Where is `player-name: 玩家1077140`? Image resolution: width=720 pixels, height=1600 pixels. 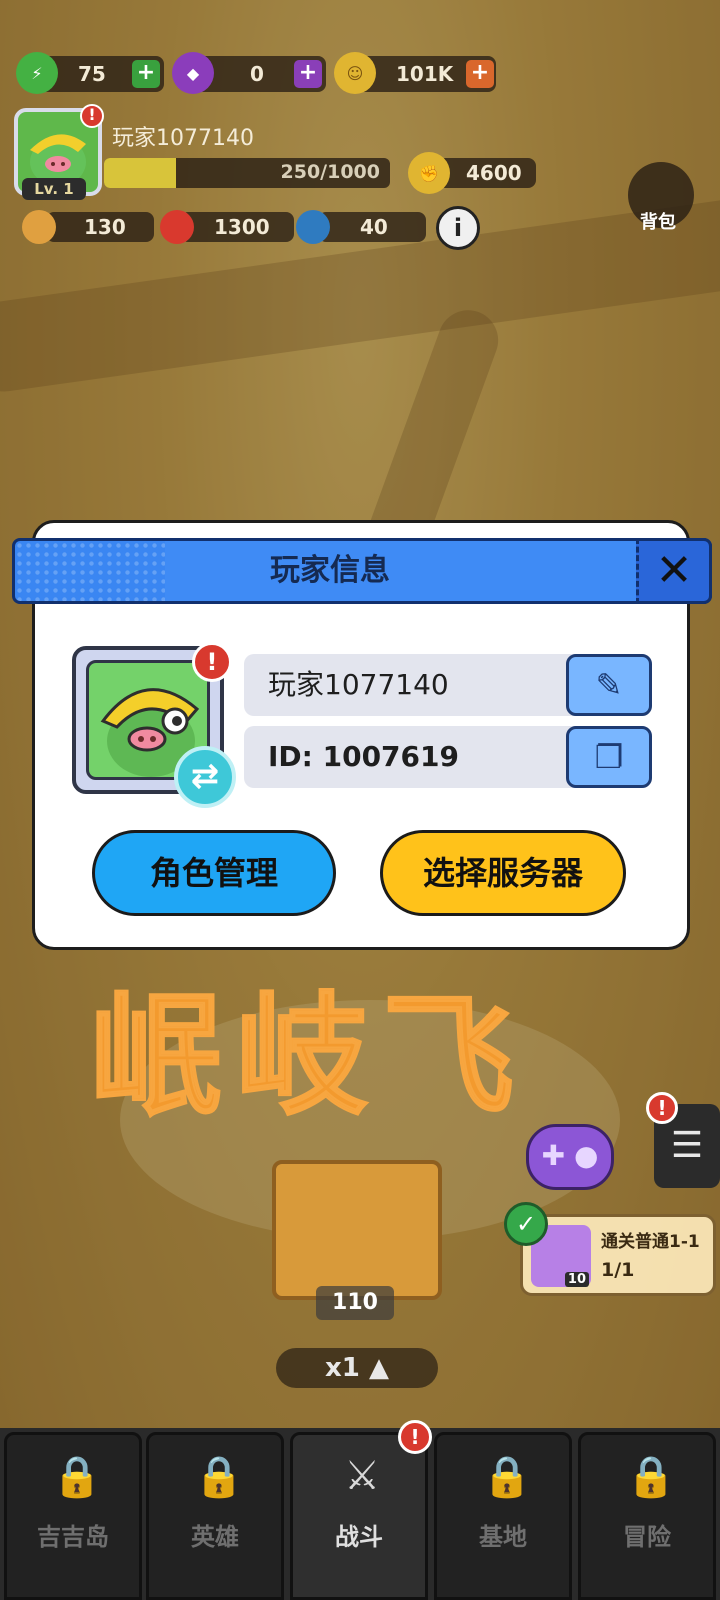
player-name: 玩家1077140 is located at coordinates (183, 138).